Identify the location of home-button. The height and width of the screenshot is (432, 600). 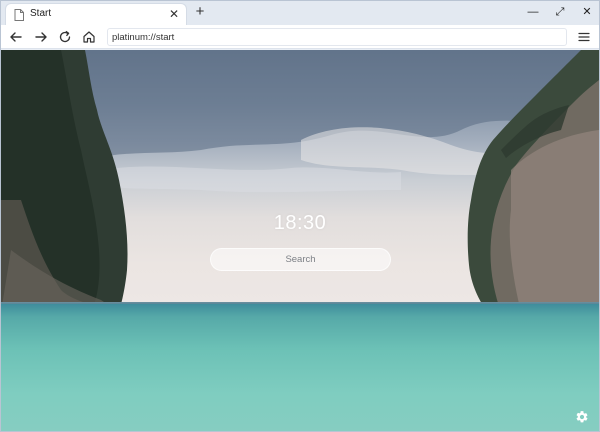
(89, 37).